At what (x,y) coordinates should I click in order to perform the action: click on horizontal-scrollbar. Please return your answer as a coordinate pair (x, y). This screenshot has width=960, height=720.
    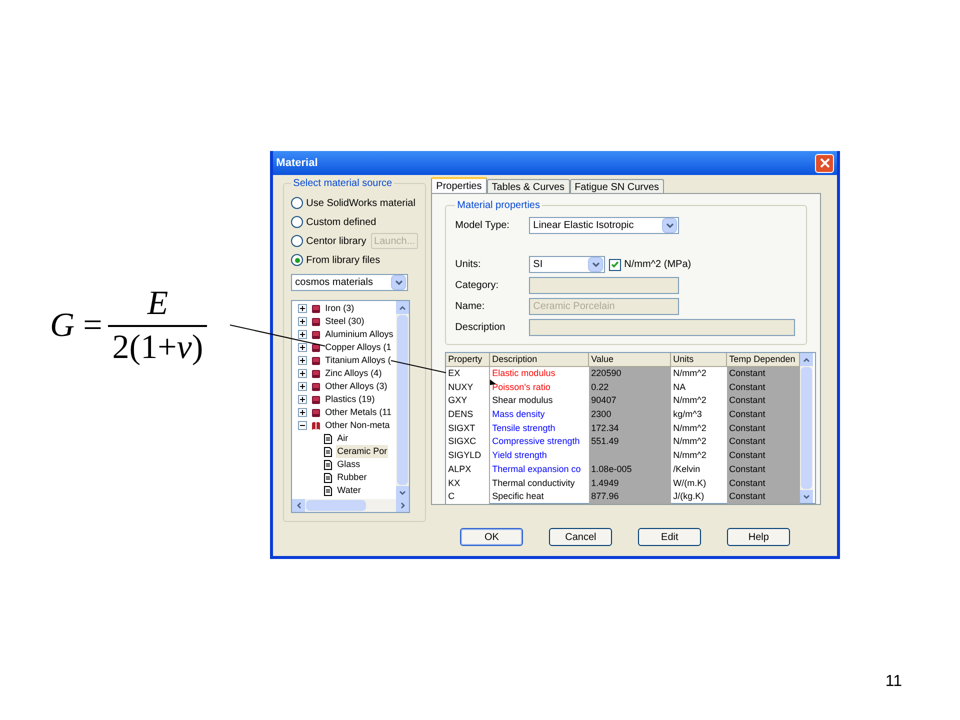
    Looking at the image, I should click on (351, 505).